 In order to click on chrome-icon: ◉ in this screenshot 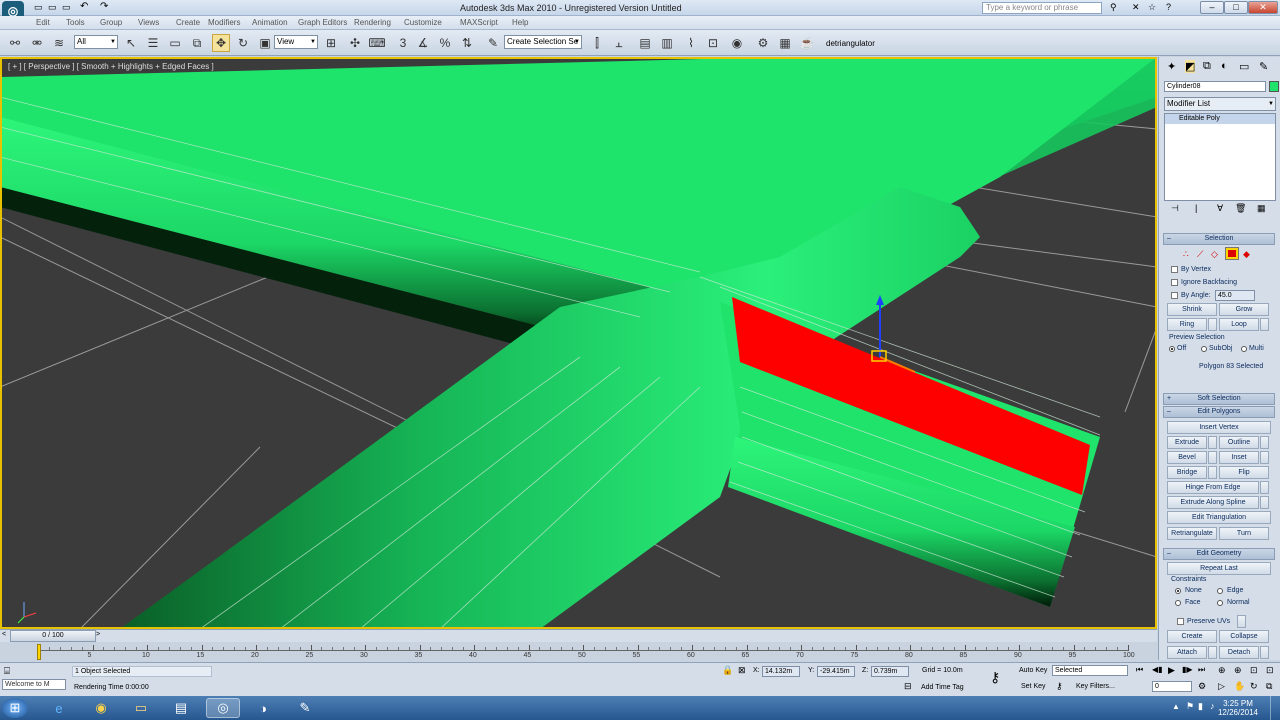, I will do `click(101, 708)`.